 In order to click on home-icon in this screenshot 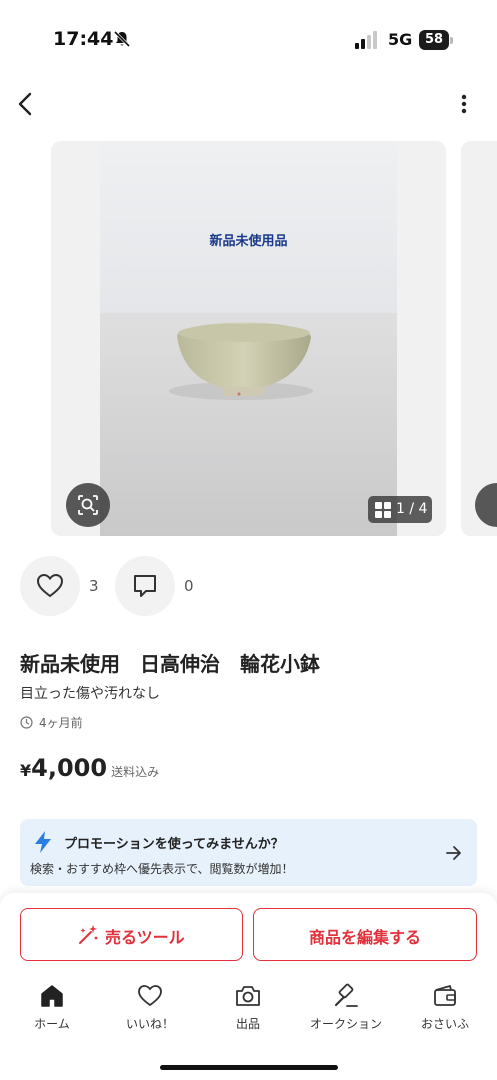, I will do `click(52, 996)`.